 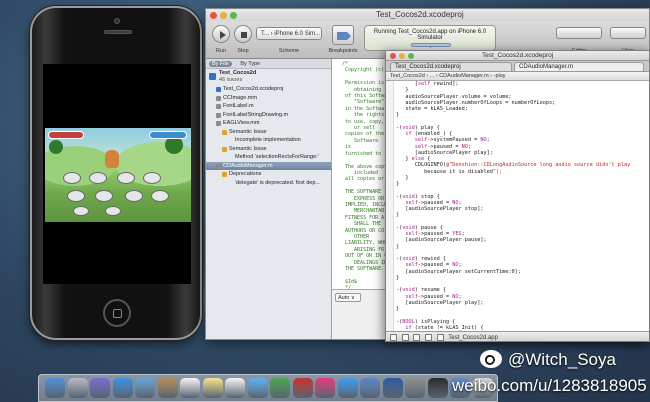 I want to click on dock-app-store-icon, so click(x=347, y=388).